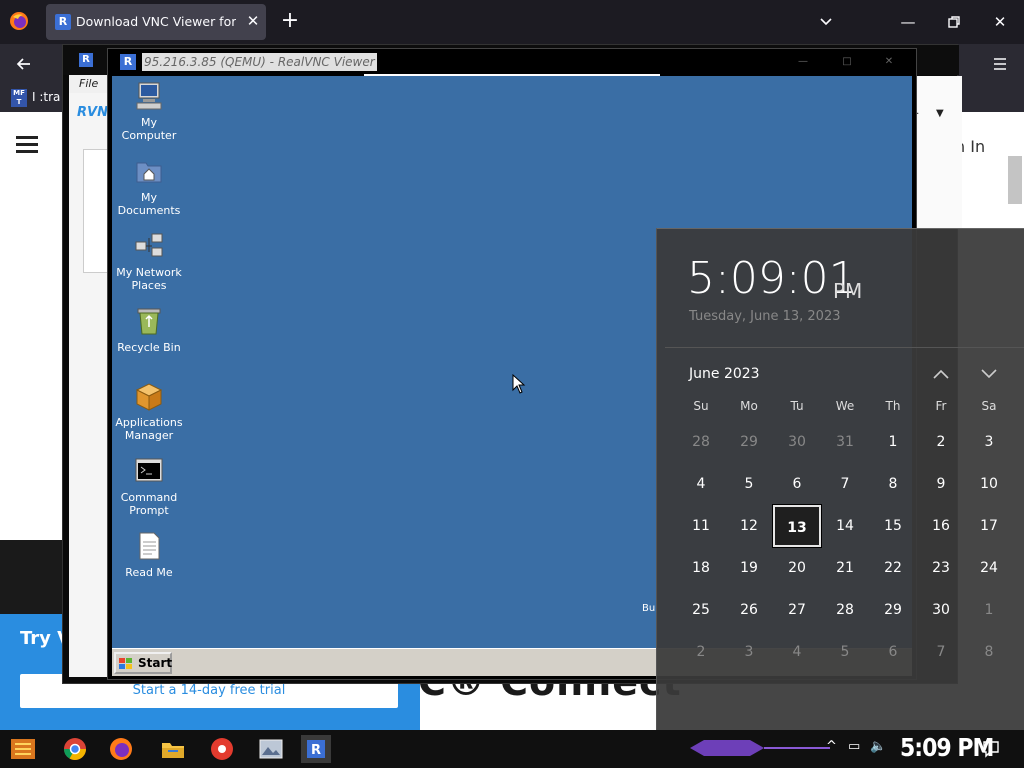  I want to click on new-tab-button: +, so click(290, 21).